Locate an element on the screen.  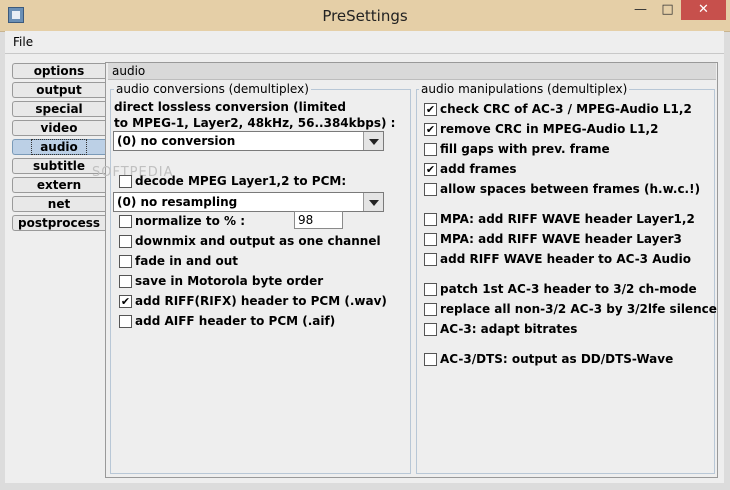
tab-options: options is located at coordinates (58, 71).